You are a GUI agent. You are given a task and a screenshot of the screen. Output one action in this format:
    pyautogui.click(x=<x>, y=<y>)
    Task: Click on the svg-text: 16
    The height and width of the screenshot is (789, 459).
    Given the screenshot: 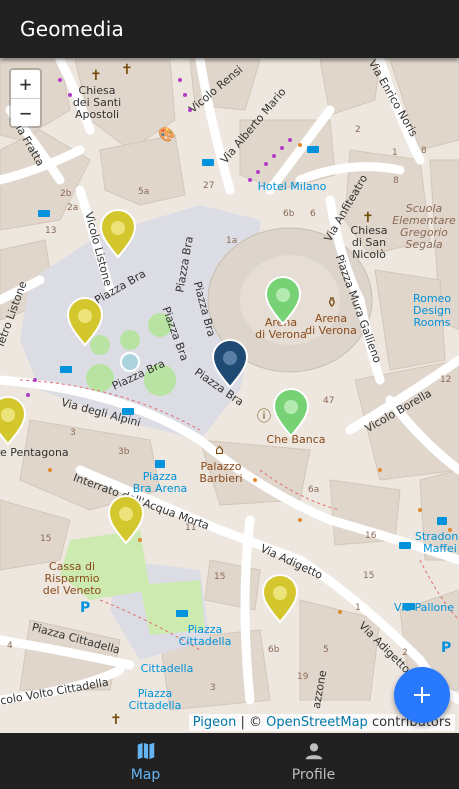 What is the action you would take?
    pyautogui.click(x=371, y=536)
    